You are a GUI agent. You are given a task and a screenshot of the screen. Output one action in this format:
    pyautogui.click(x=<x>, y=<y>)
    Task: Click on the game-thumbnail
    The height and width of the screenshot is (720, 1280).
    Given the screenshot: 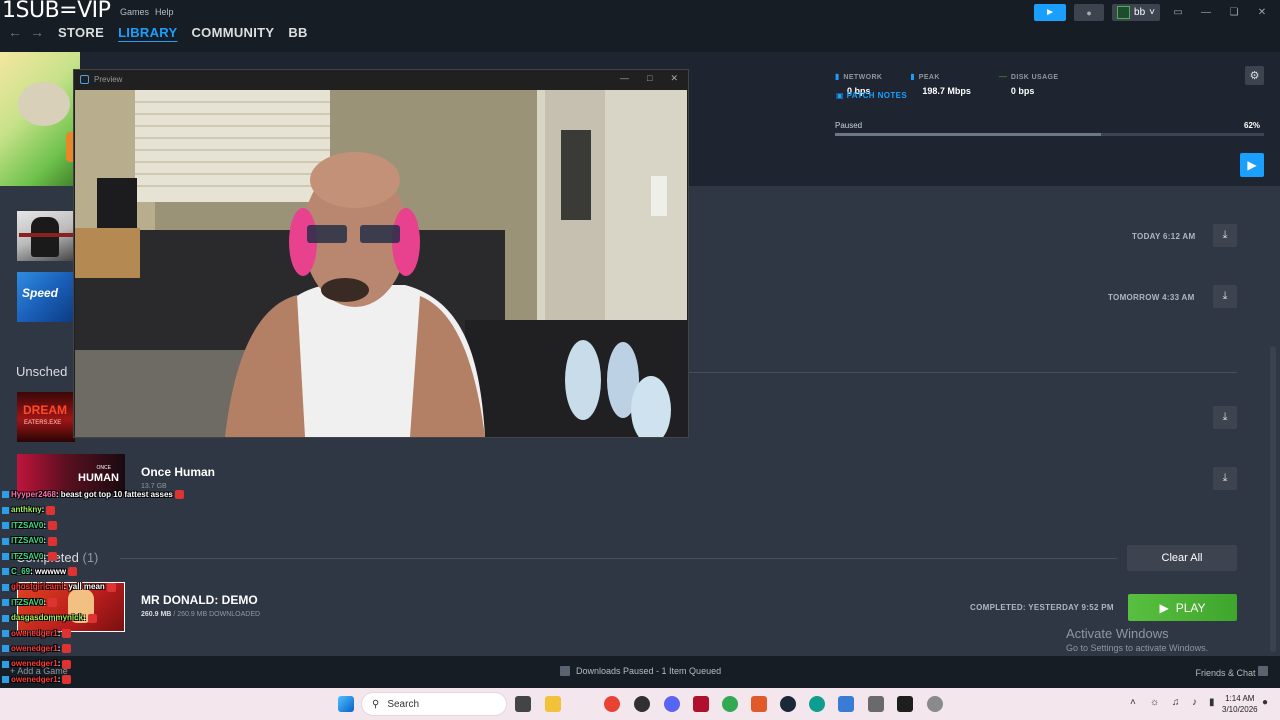 What is the action you would take?
    pyautogui.click(x=46, y=236)
    